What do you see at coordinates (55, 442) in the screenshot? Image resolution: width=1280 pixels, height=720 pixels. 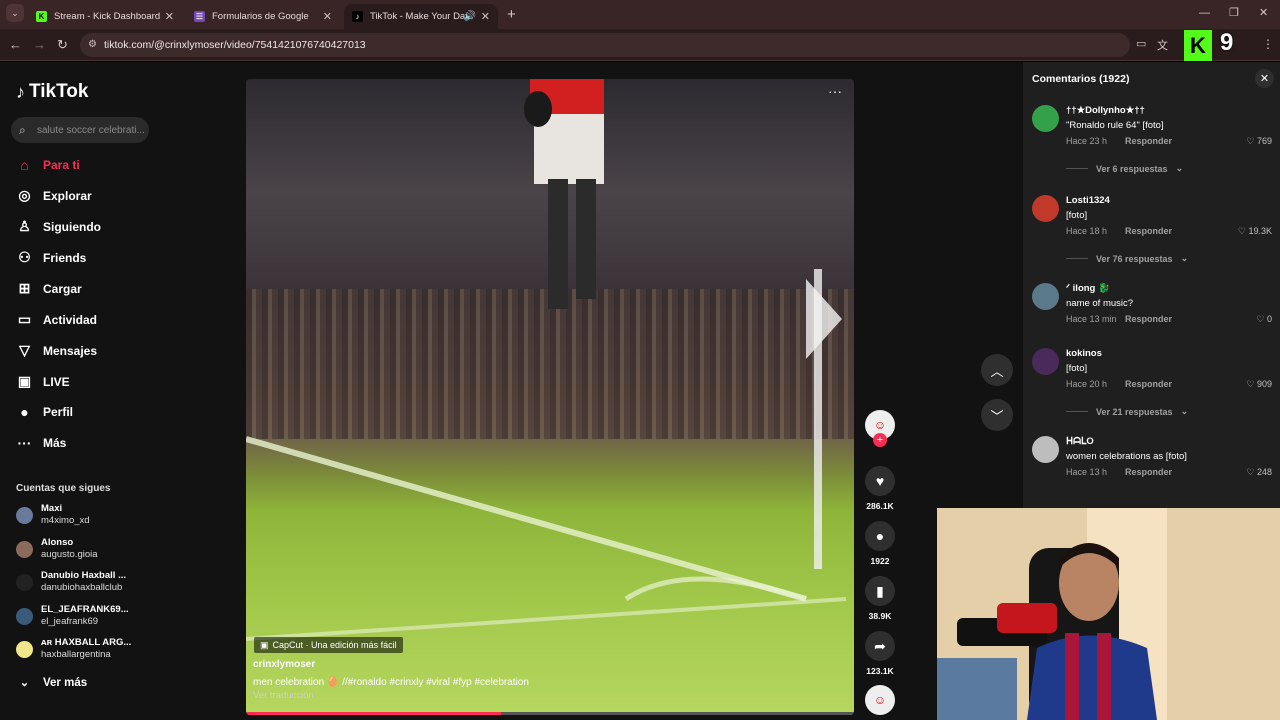 I see `sidebar-item-label: Más` at bounding box center [55, 442].